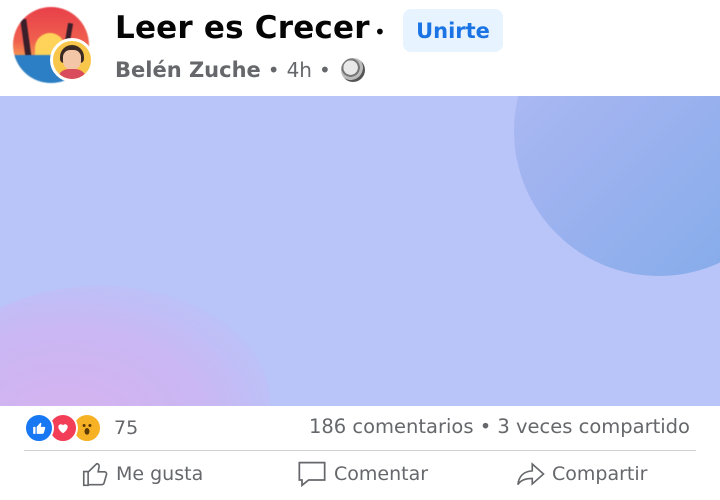 The image size is (720, 500). I want to click on like-icon, so click(39, 428).